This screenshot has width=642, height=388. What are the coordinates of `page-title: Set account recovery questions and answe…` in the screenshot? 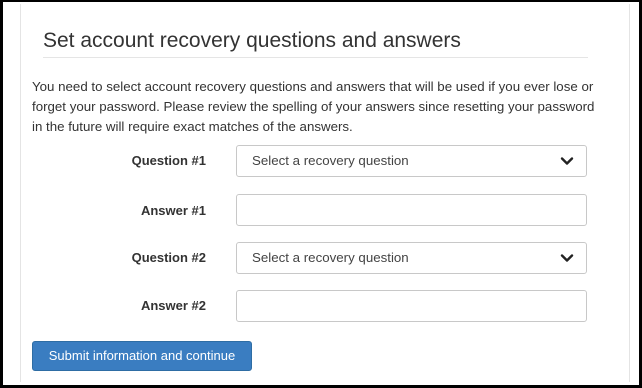 It's located at (252, 40).